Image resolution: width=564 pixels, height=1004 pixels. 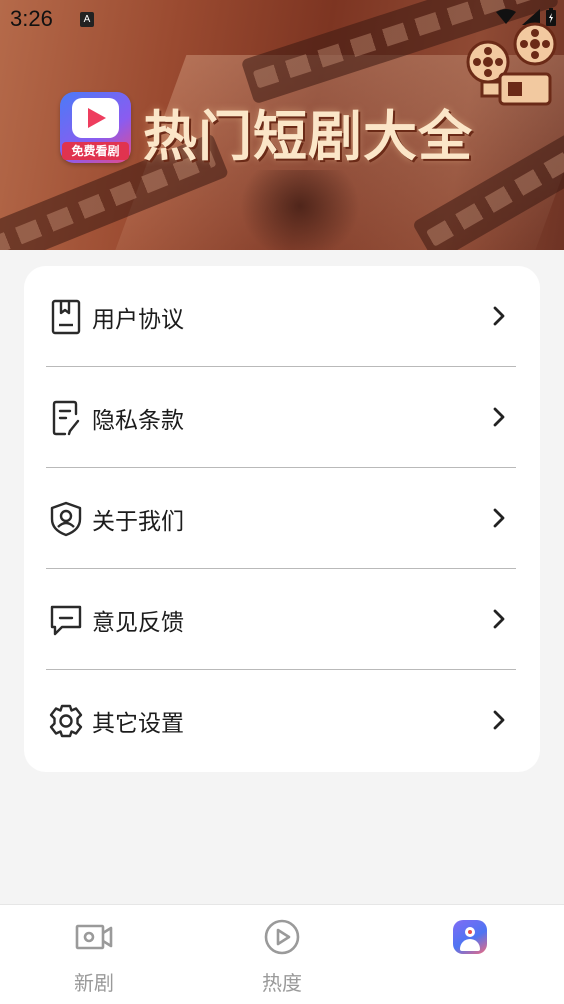 I want to click on nav-label: 新剧, so click(x=94, y=983).